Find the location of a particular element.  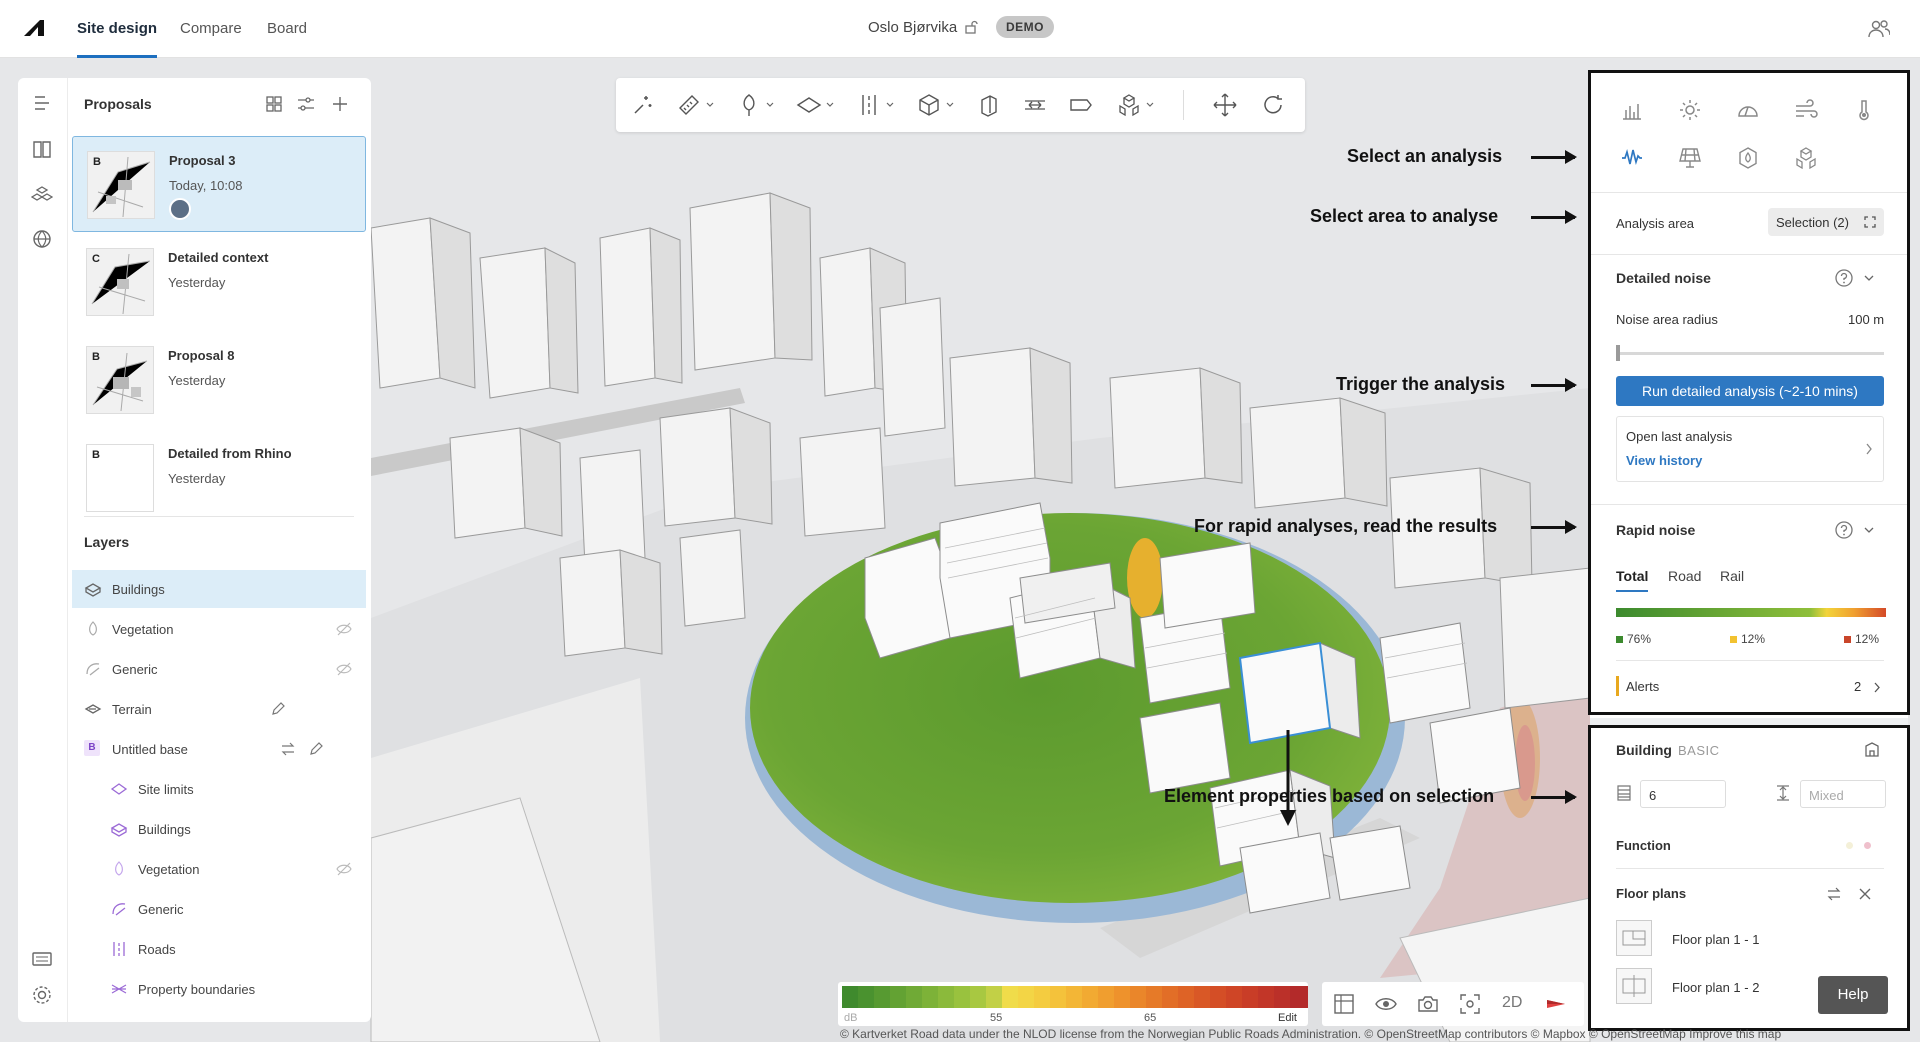

proposal-card: B Detailed from Rhino Yesterday is located at coordinates (219, 478).